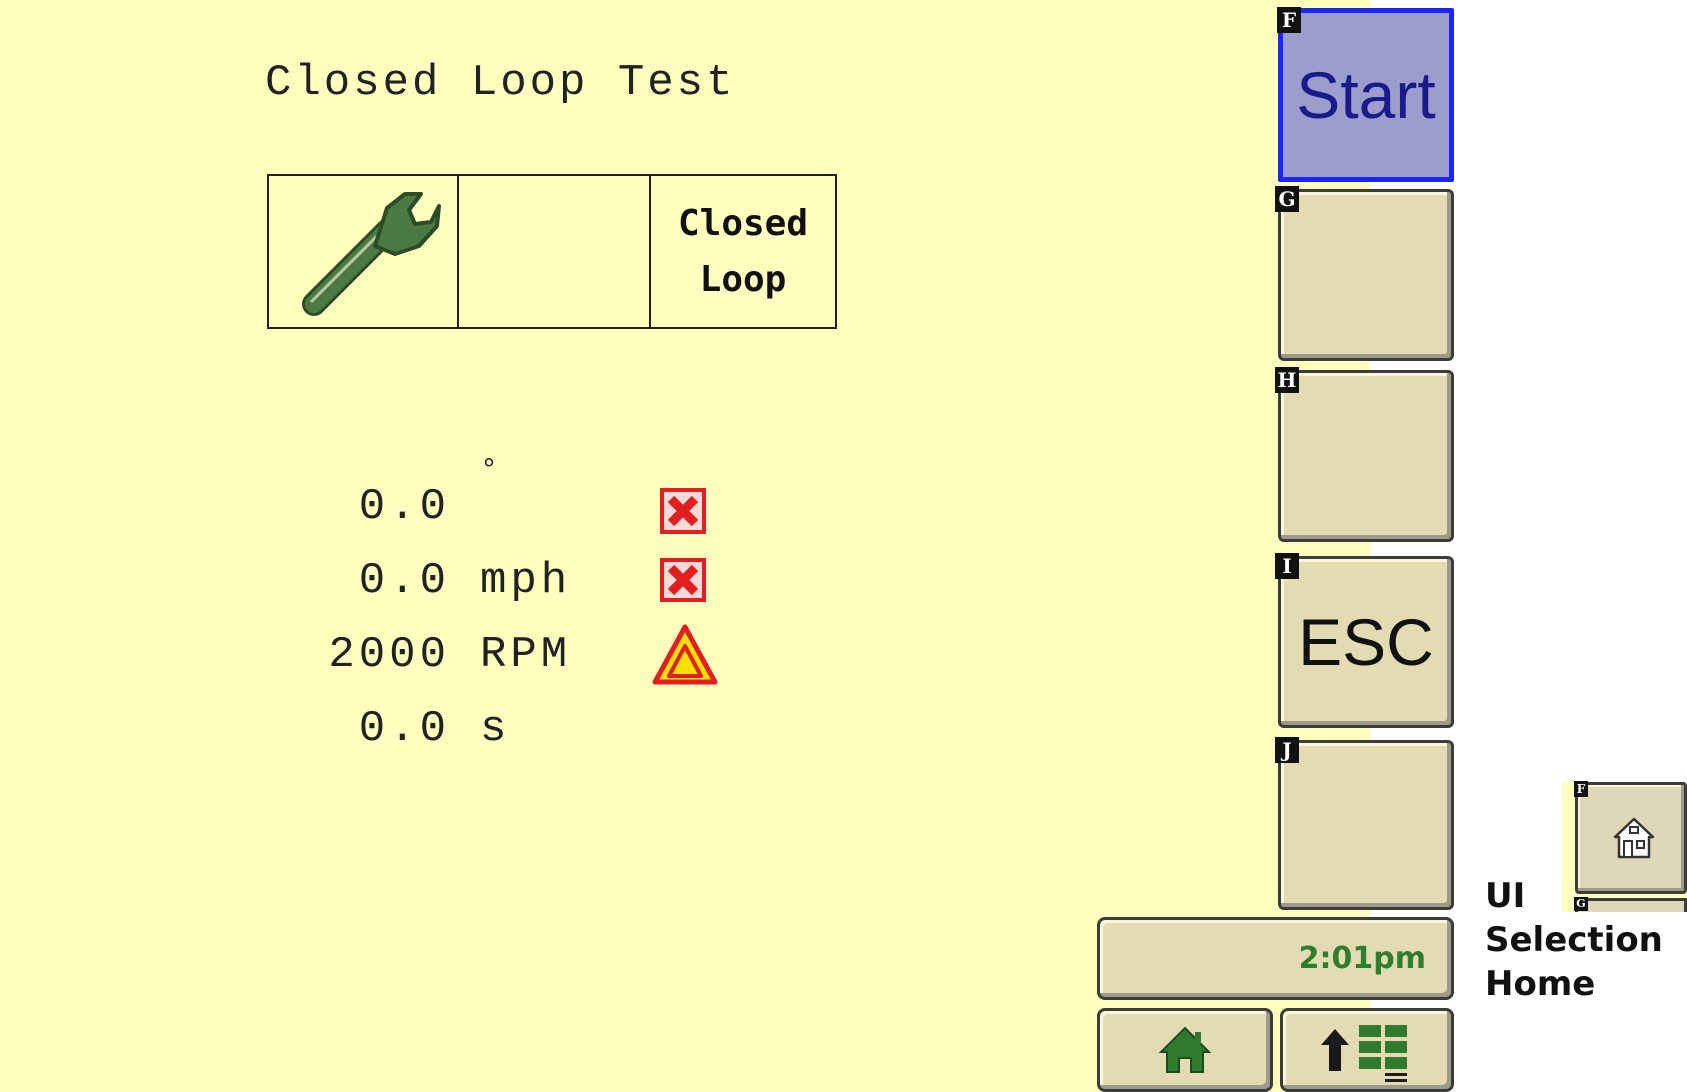  I want to click on reading-row-angle: 0.0 °, so click(505, 498).